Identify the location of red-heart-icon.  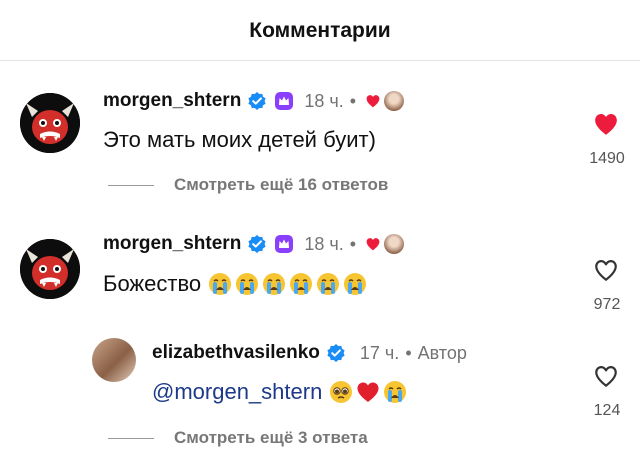
(368, 392).